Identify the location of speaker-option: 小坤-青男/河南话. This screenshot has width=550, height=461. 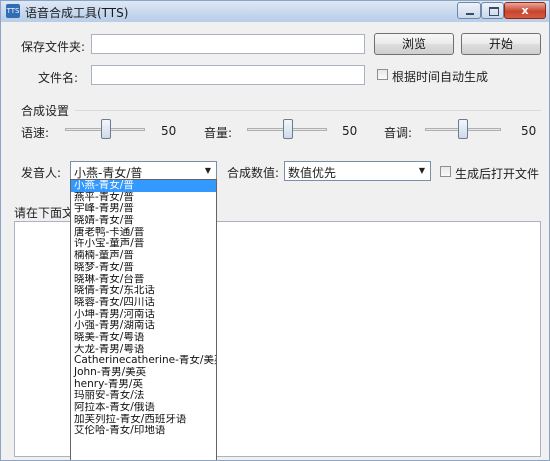
(143, 315).